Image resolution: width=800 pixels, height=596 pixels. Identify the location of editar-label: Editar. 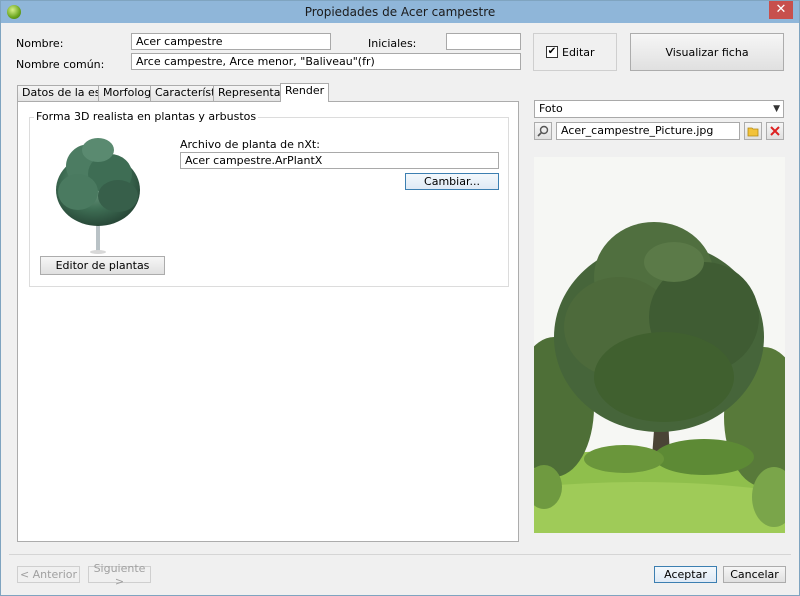
(578, 52).